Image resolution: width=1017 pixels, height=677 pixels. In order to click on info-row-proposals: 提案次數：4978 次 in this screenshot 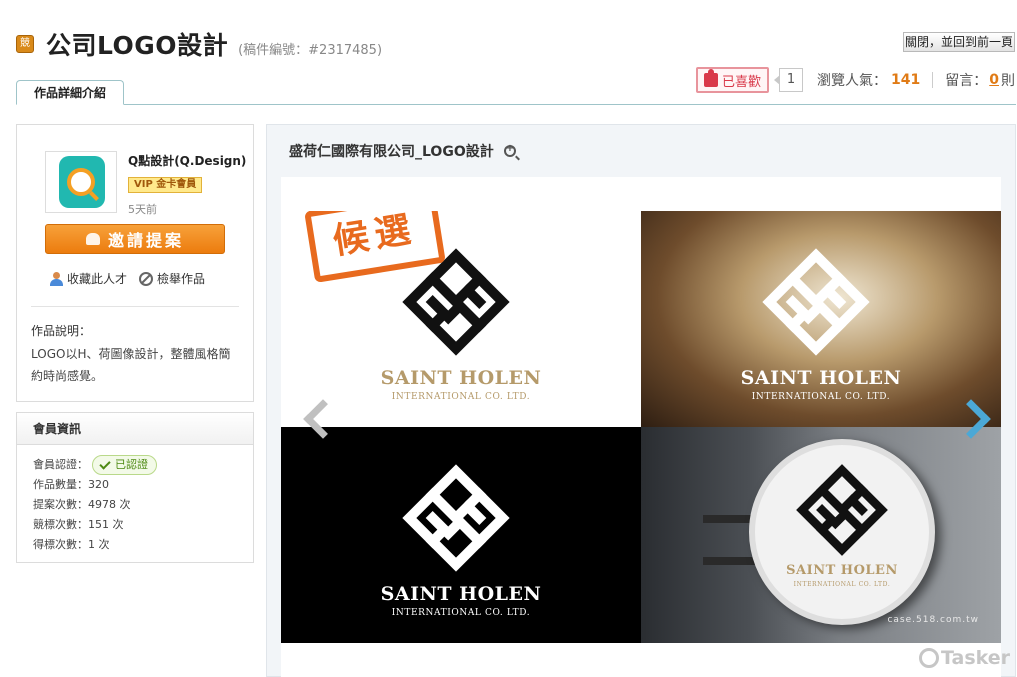, I will do `click(82, 504)`.